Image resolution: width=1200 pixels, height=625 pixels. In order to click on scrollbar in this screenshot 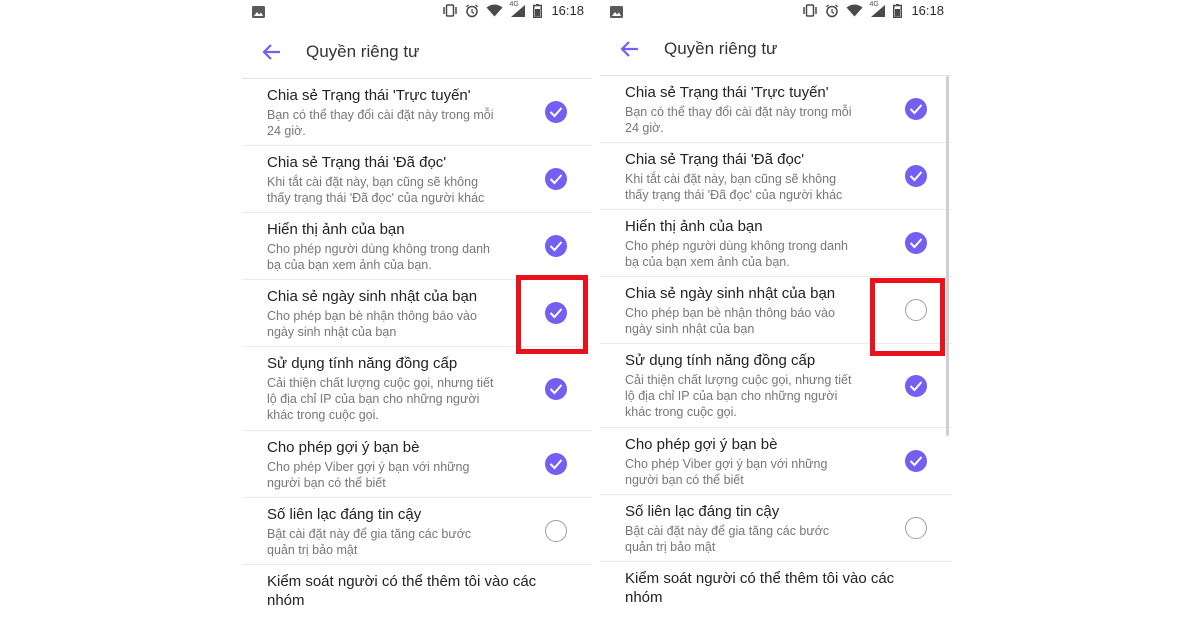, I will do `click(947, 256)`.